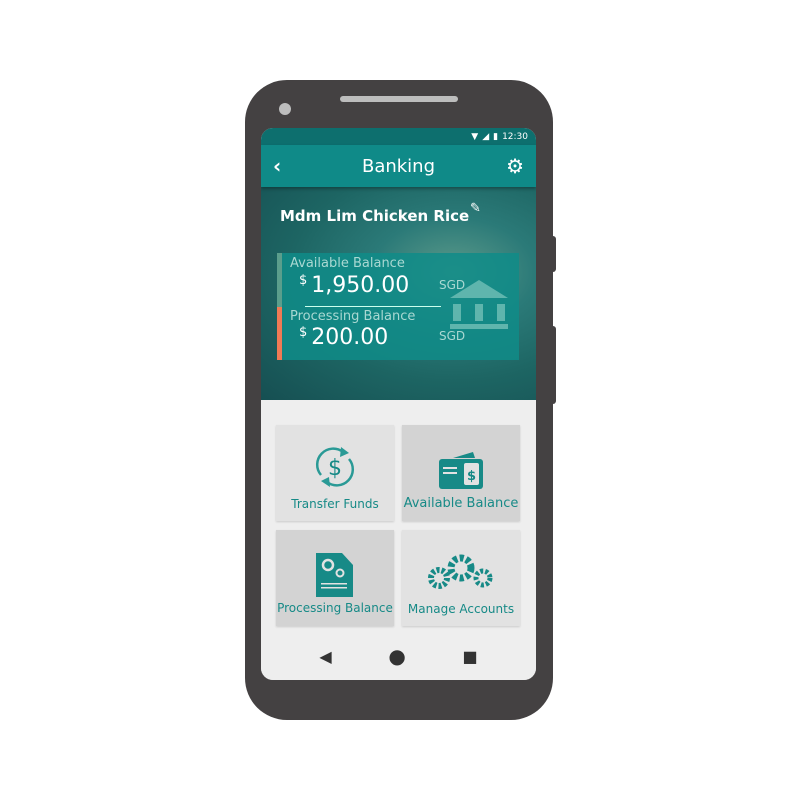 This screenshot has width=800, height=800. Describe the element at coordinates (475, 208) in the screenshot. I see `pencil-icon: ✎` at that location.